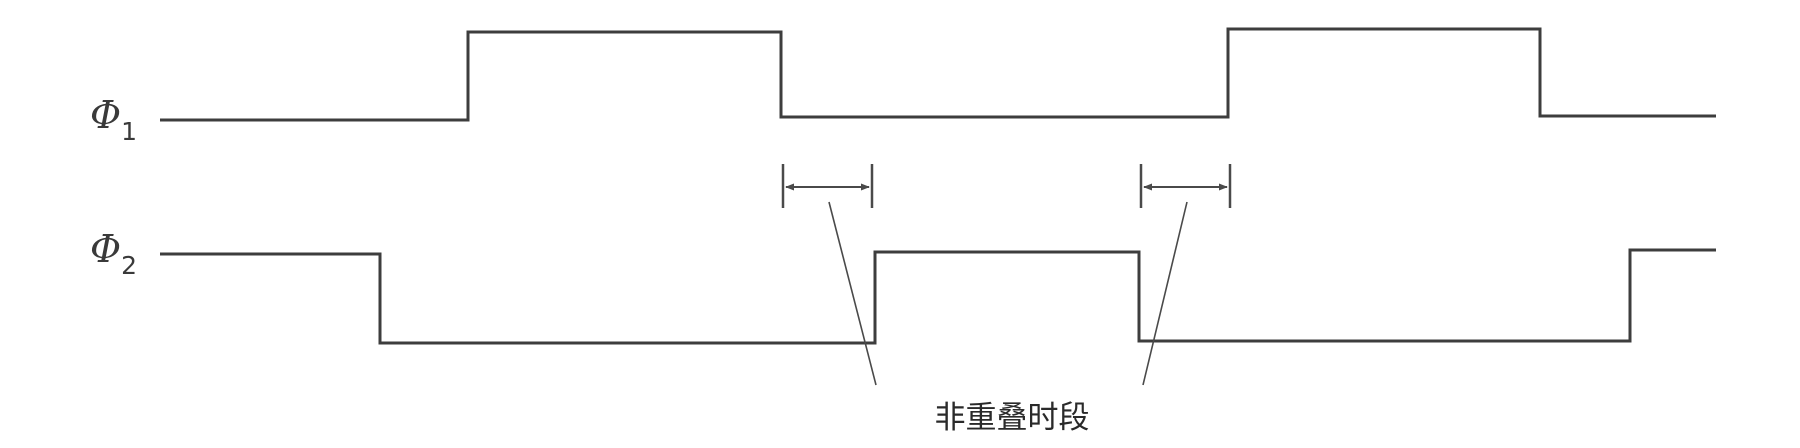 Image resolution: width=1800 pixels, height=448 pixels. I want to click on phi1-label: Φ1, so click(113, 119).